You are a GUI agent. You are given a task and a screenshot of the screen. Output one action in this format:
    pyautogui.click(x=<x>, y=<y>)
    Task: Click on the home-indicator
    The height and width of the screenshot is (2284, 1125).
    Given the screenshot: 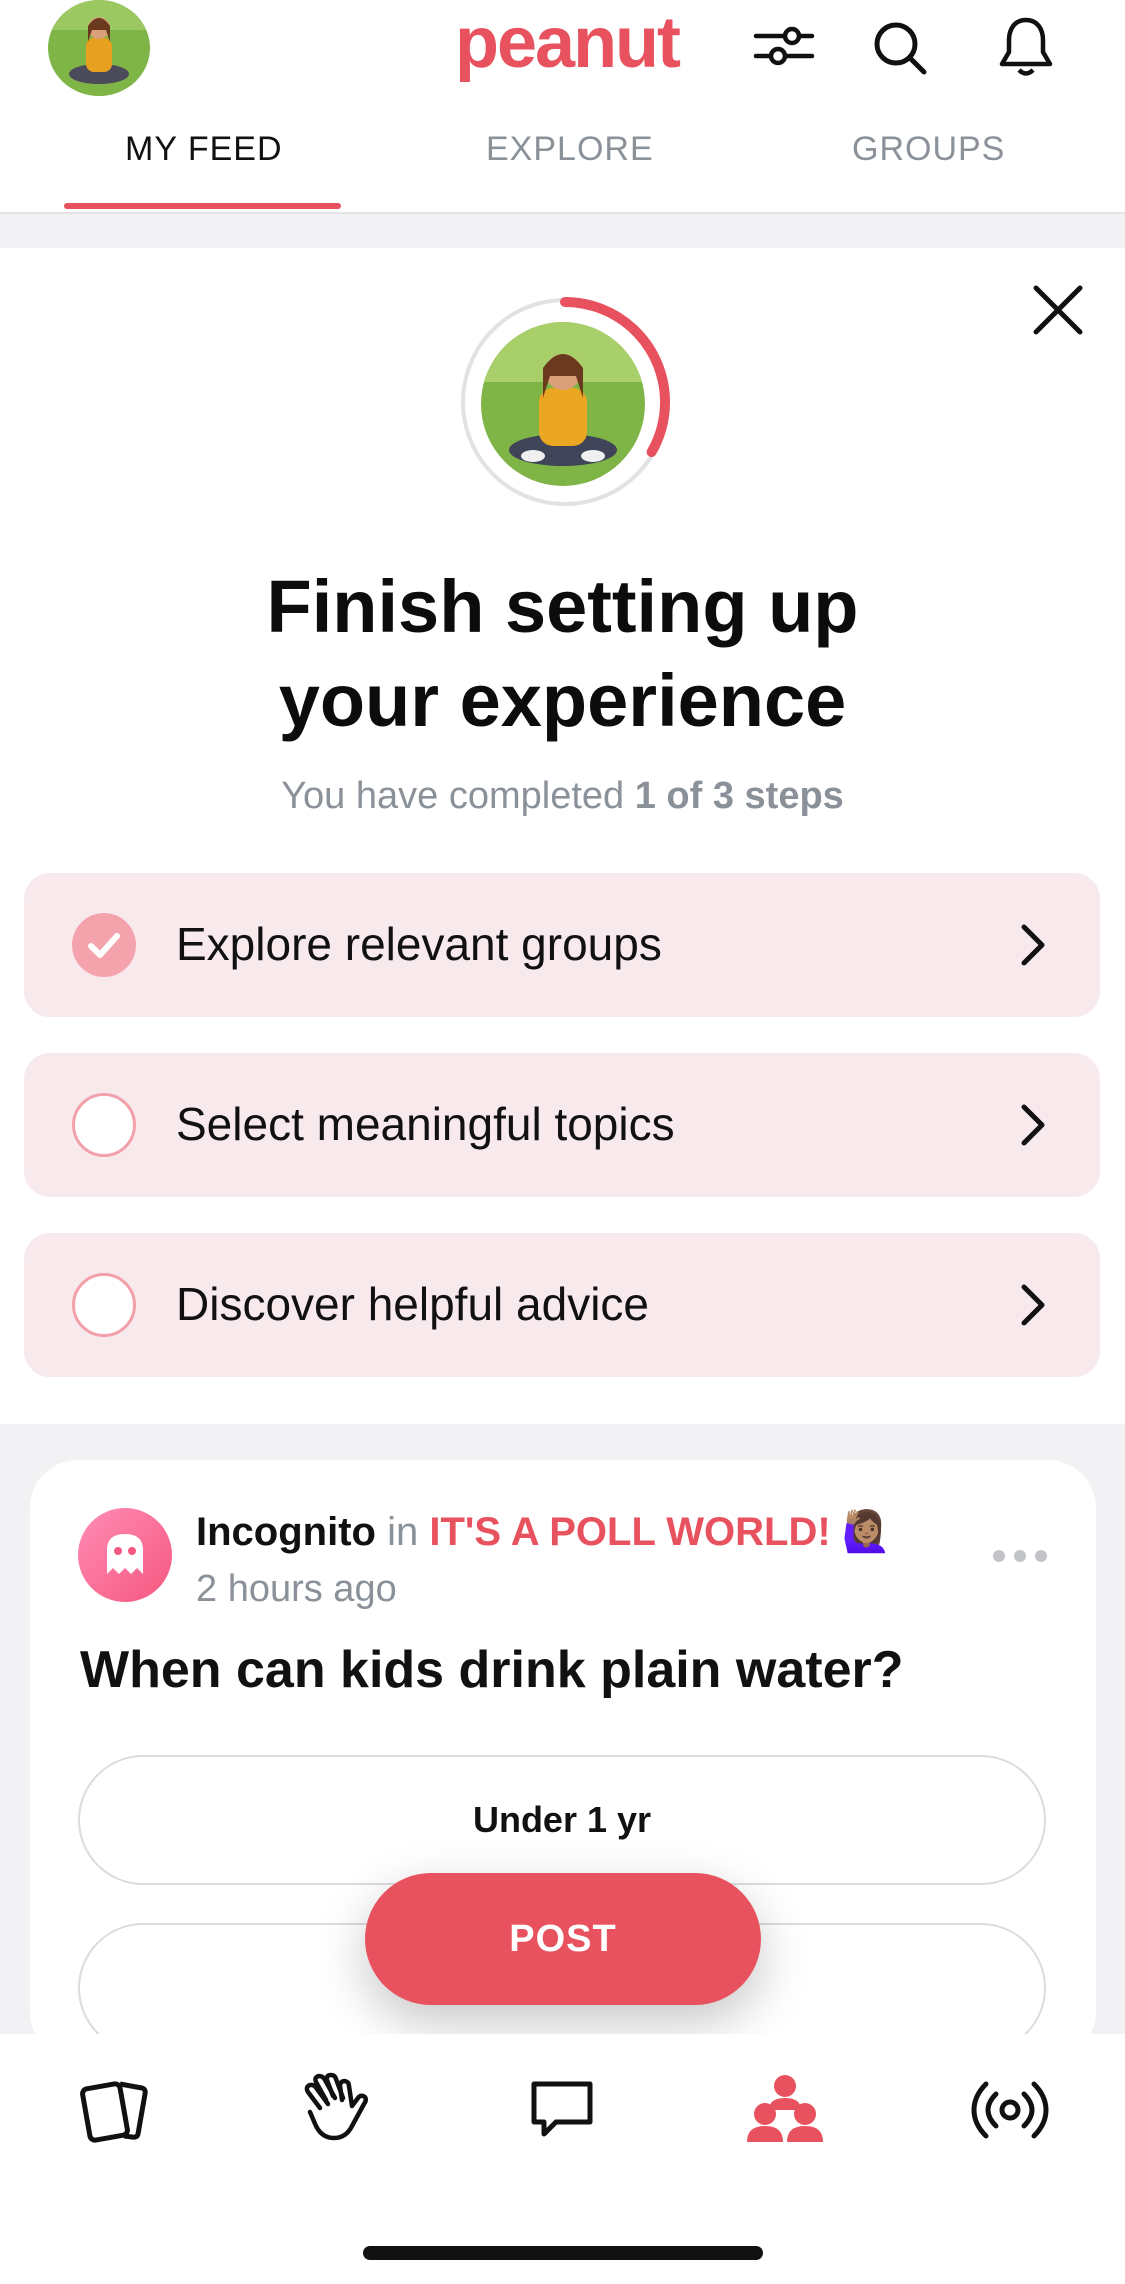 What is the action you would take?
    pyautogui.click(x=563, y=2253)
    